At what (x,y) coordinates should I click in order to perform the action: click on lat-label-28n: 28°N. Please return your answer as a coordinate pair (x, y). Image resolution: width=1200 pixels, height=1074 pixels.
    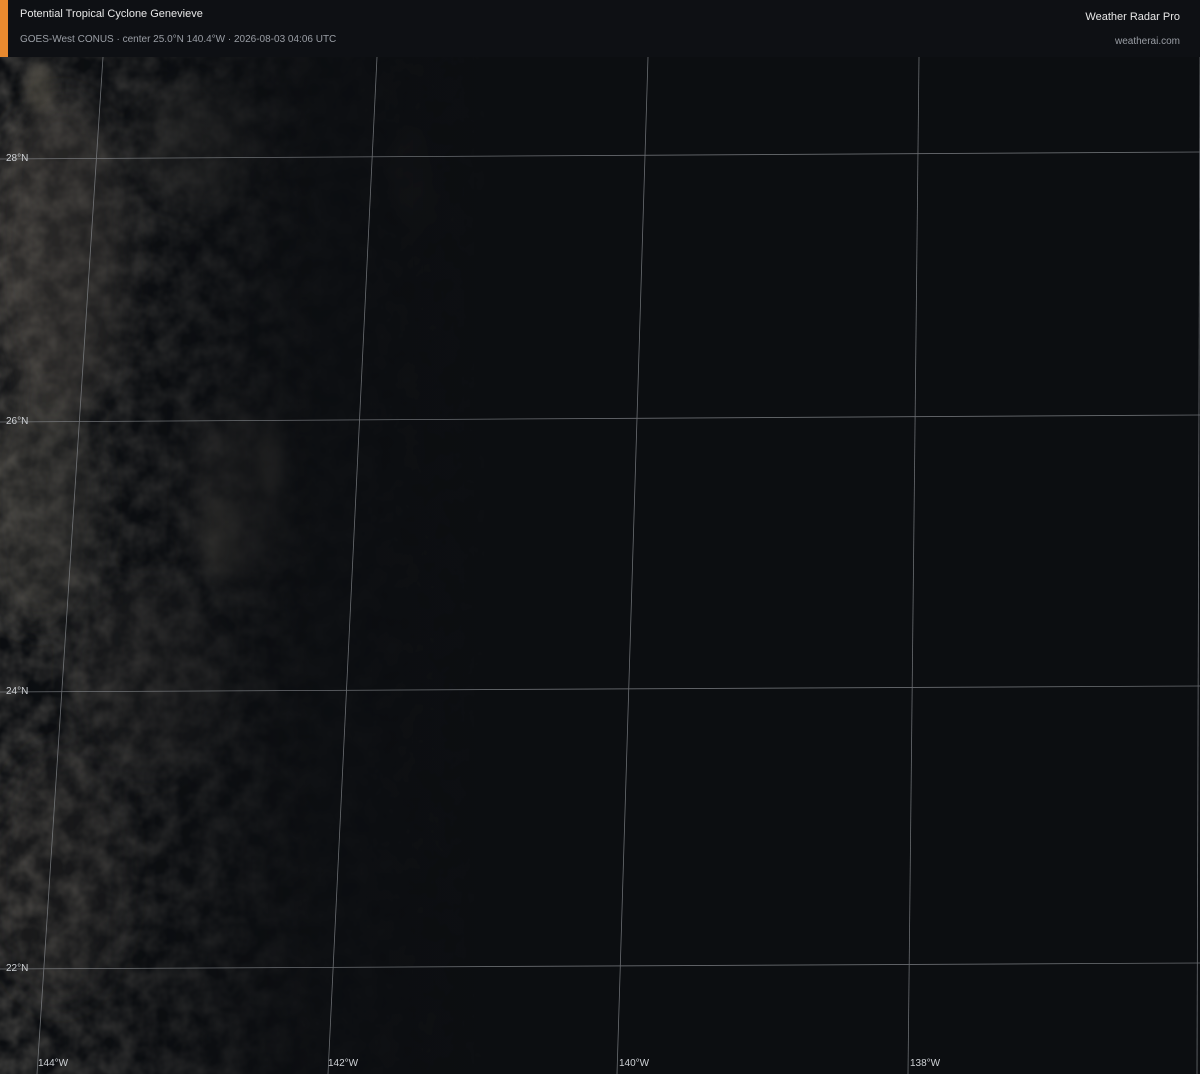
    Looking at the image, I should click on (17, 158).